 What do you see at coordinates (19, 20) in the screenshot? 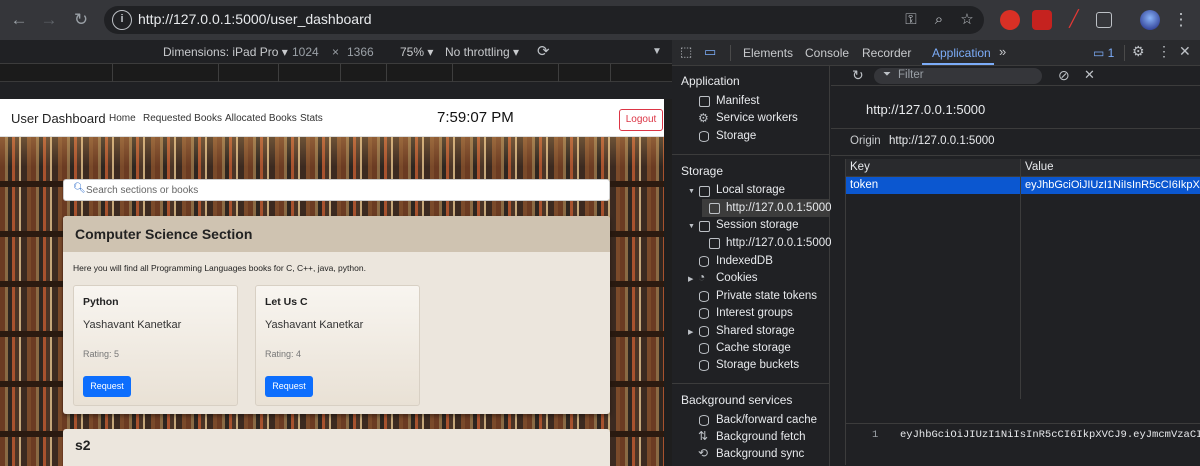
I see `back-icon: ←` at bounding box center [19, 20].